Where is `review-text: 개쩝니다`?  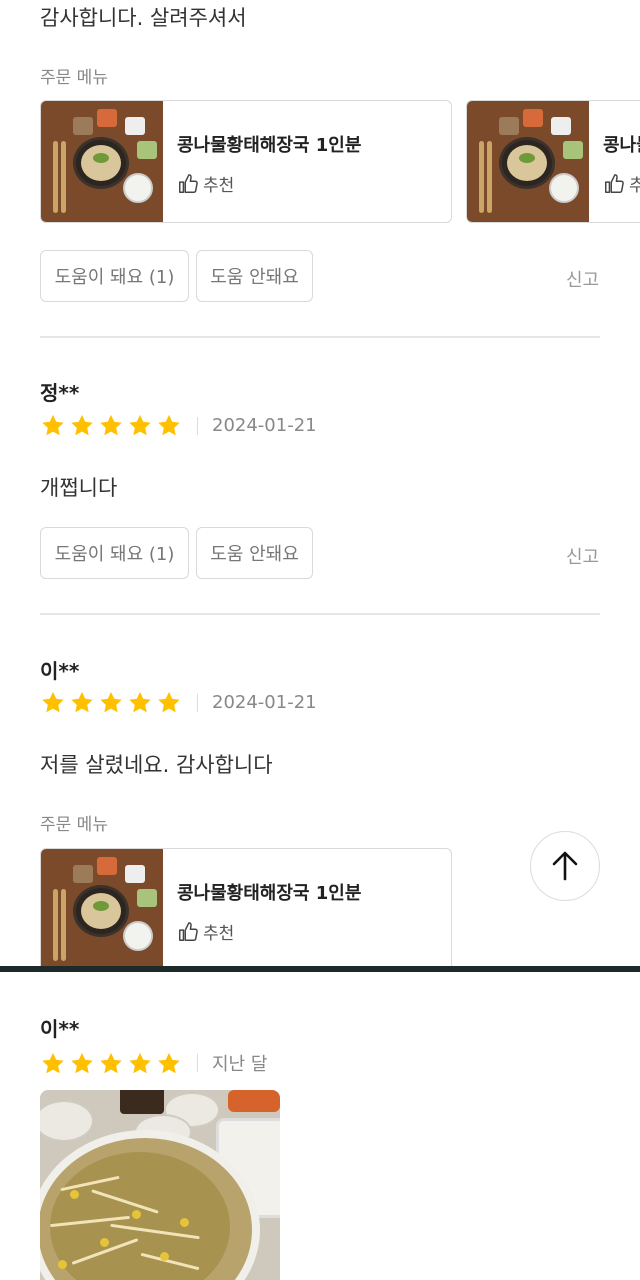
review-text: 개쩝니다 is located at coordinates (79, 488).